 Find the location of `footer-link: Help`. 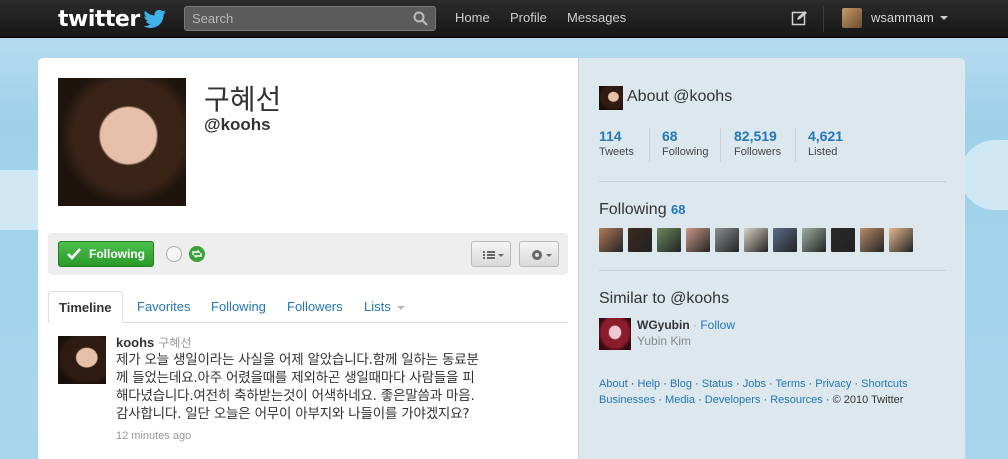

footer-link: Help is located at coordinates (649, 384).